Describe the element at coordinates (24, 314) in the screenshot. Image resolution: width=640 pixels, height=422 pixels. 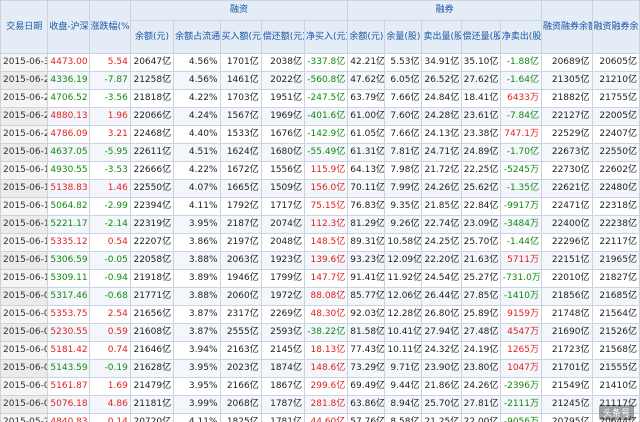
I see `cell-date: 2015-06-08` at that location.